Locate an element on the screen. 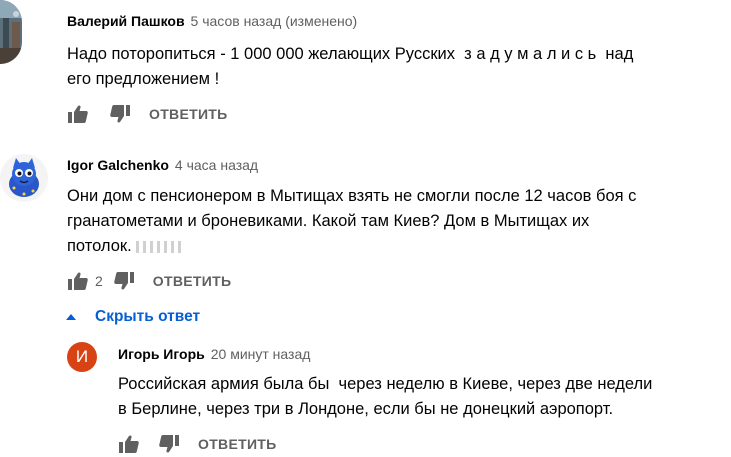  comment-author: Игорь Игорь 20 минут назад is located at coordinates (214, 354).